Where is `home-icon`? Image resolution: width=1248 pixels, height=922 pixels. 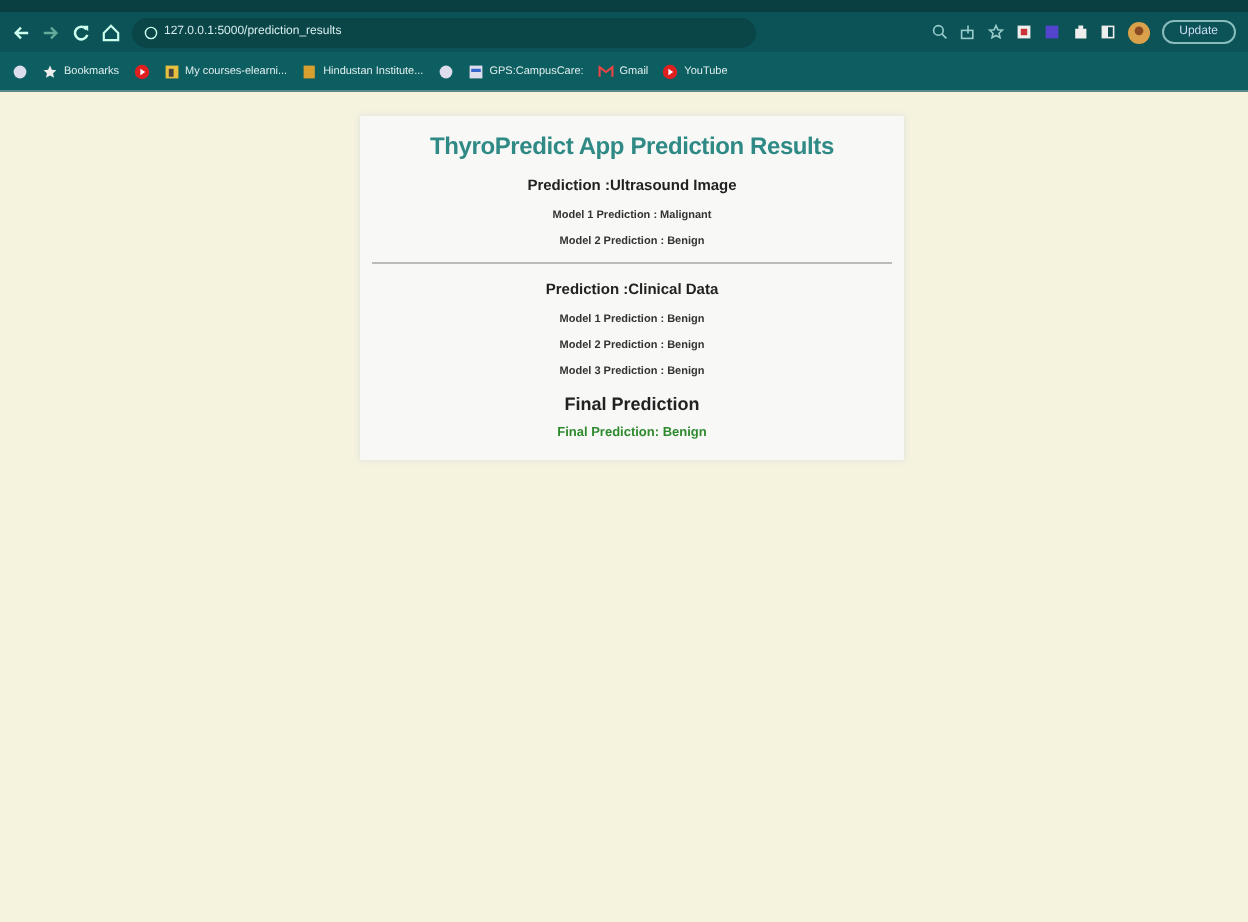 home-icon is located at coordinates (111, 32).